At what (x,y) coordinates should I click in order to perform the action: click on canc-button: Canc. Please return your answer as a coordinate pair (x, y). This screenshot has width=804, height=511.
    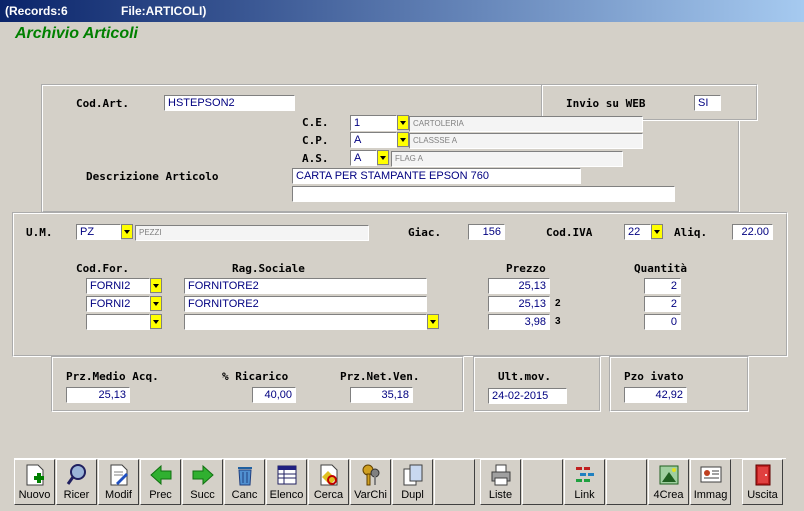
    Looking at the image, I should click on (244, 482).